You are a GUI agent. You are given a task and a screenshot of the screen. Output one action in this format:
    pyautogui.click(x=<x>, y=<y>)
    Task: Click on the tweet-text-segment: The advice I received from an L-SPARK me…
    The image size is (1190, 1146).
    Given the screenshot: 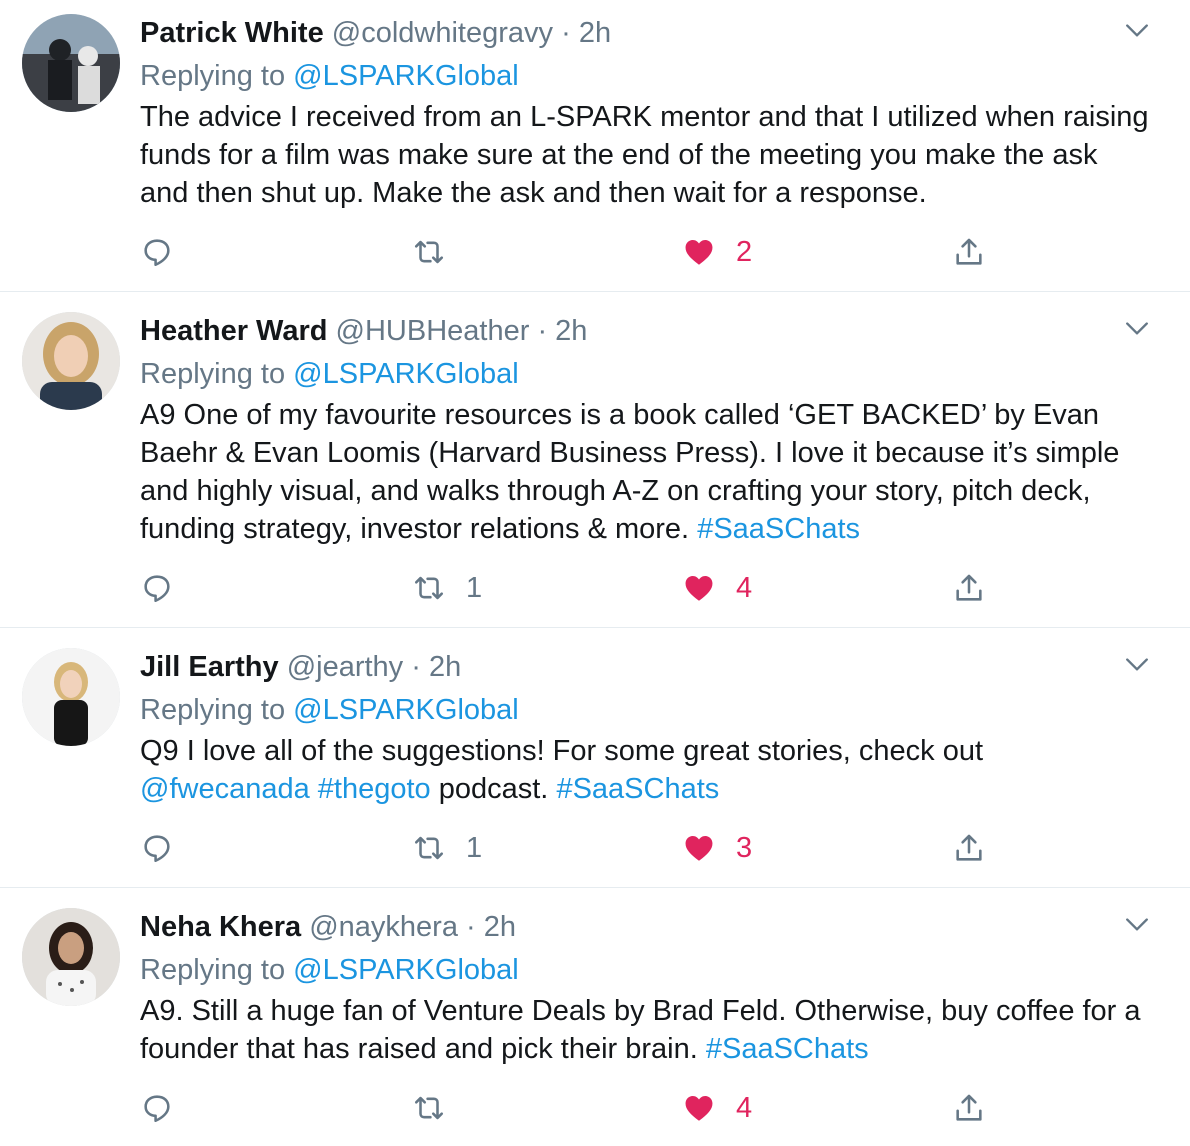 What is the action you would take?
    pyautogui.click(x=644, y=155)
    